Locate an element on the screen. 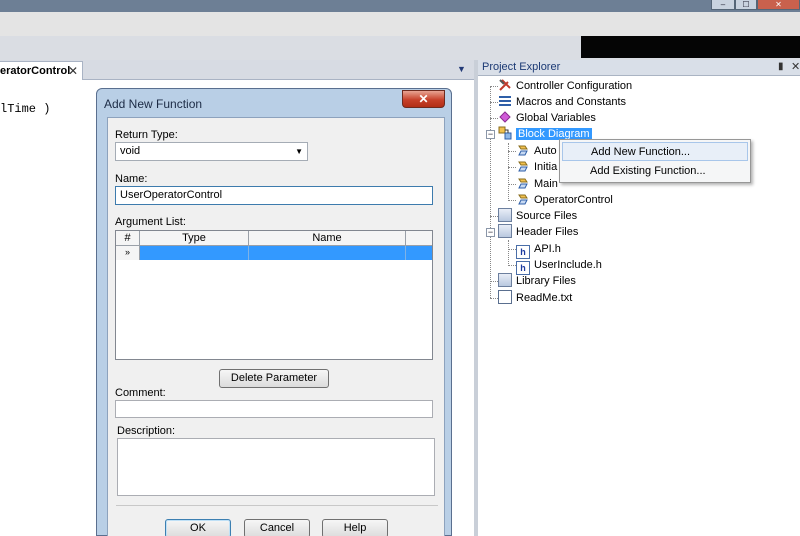 Image resolution: width=800 pixels, height=536 pixels. new-row-filler-cell is located at coordinates (419, 253).